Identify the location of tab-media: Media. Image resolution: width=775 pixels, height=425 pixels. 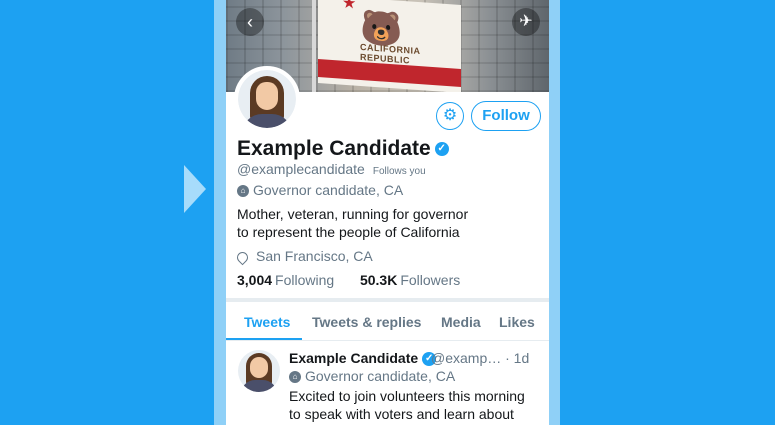
(461, 322).